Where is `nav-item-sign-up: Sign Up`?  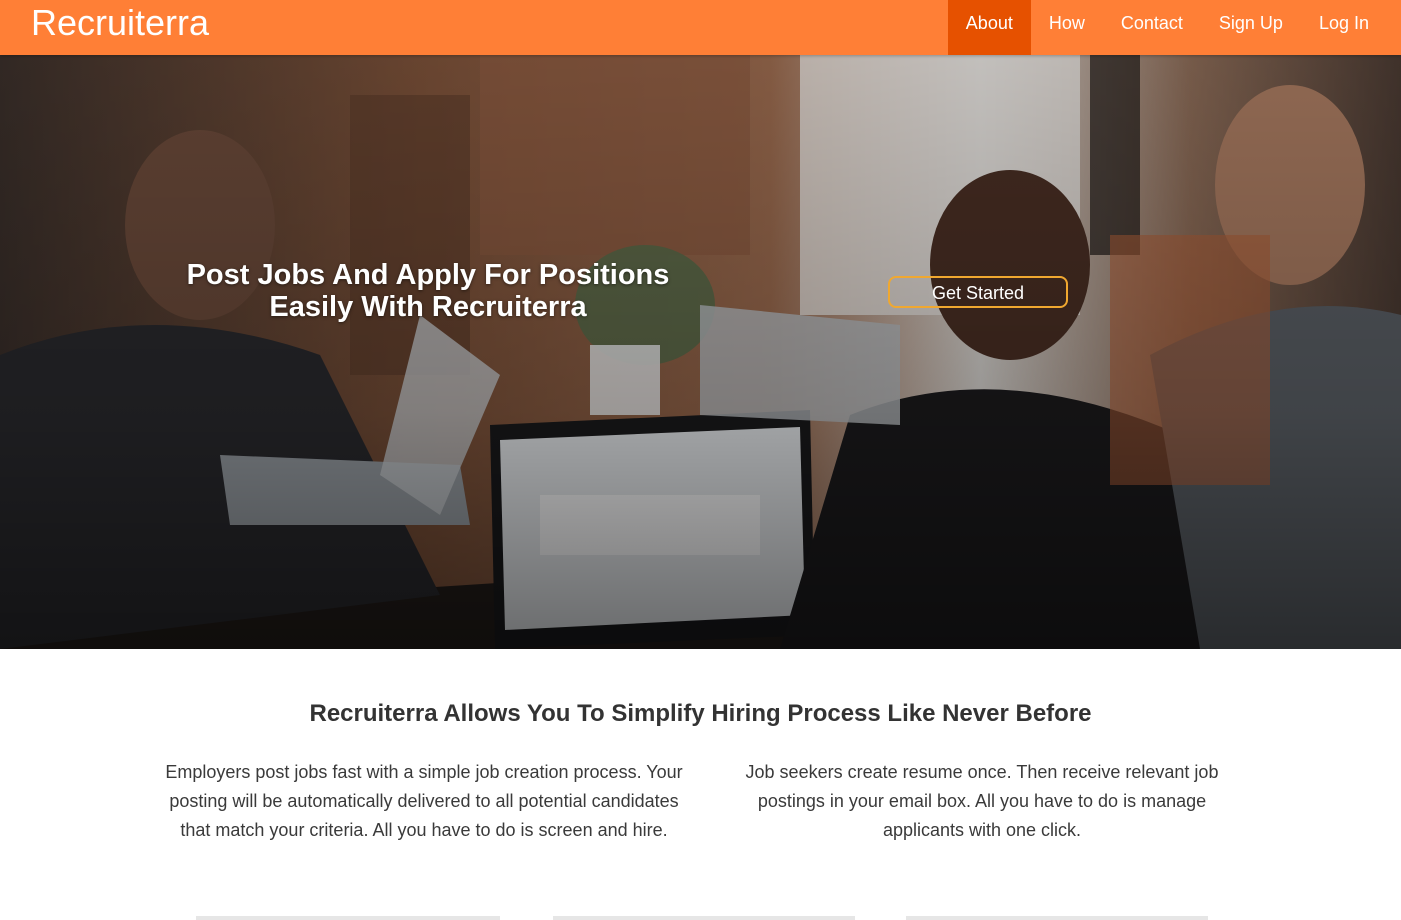
nav-item-sign-up: Sign Up is located at coordinates (1251, 27).